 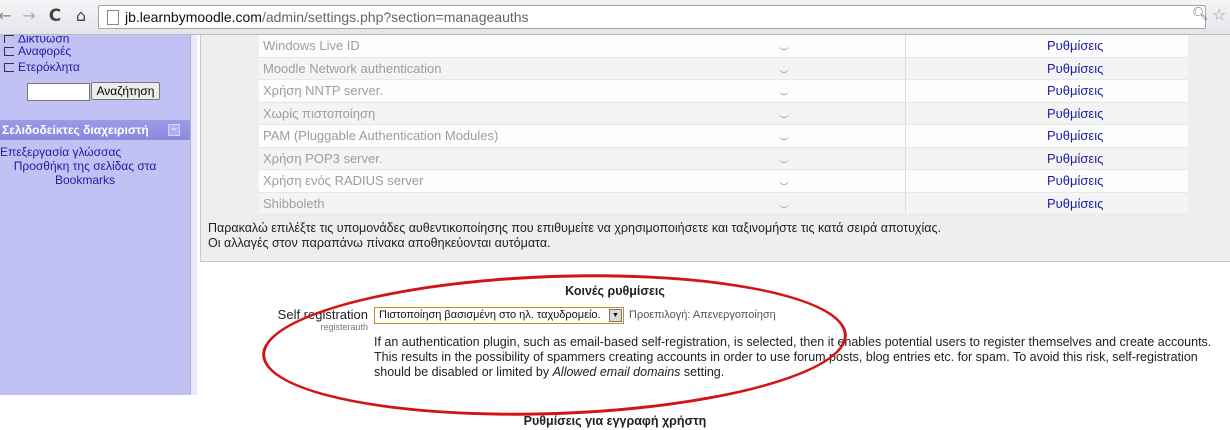 What do you see at coordinates (461, 203) in the screenshot?
I see `auth-plugin-name: Shibboleth` at bounding box center [461, 203].